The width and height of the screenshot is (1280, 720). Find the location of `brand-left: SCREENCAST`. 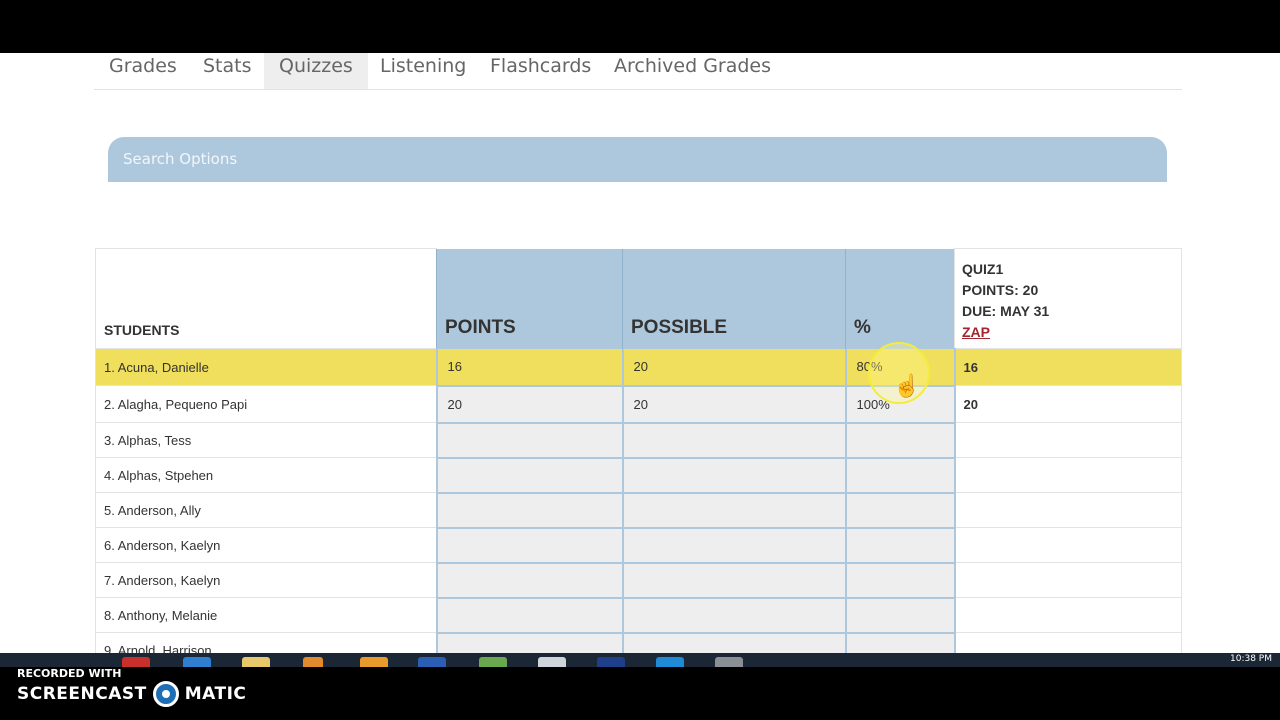

brand-left: SCREENCAST is located at coordinates (82, 694).